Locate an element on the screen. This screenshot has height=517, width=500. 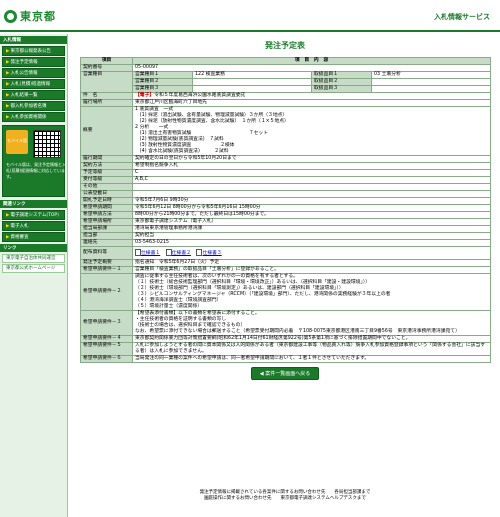
row-label: 発注予定概要 is located at coordinates (106, 263).